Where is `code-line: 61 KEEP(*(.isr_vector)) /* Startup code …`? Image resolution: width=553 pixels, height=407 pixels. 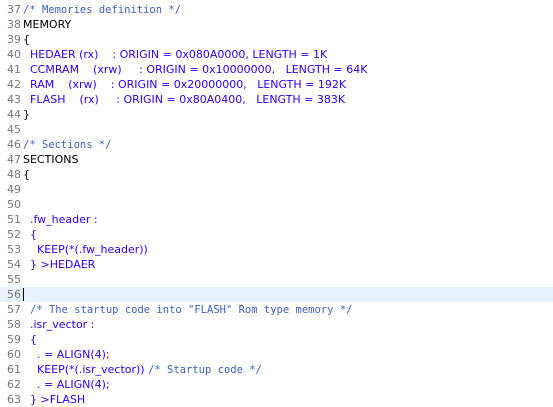
code-line: 61 KEEP(*(.isr_vector)) /* Startup code … is located at coordinates (276, 369).